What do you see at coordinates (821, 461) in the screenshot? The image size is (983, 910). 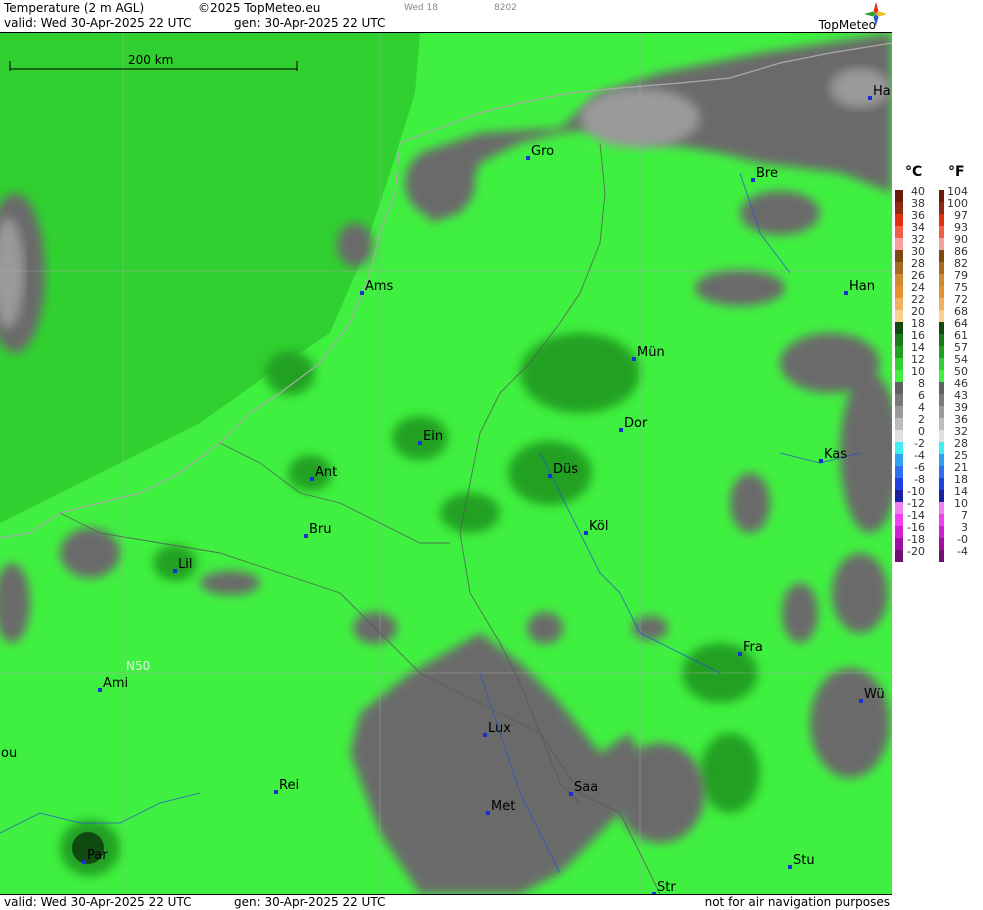 I see `city-marker-kas` at bounding box center [821, 461].